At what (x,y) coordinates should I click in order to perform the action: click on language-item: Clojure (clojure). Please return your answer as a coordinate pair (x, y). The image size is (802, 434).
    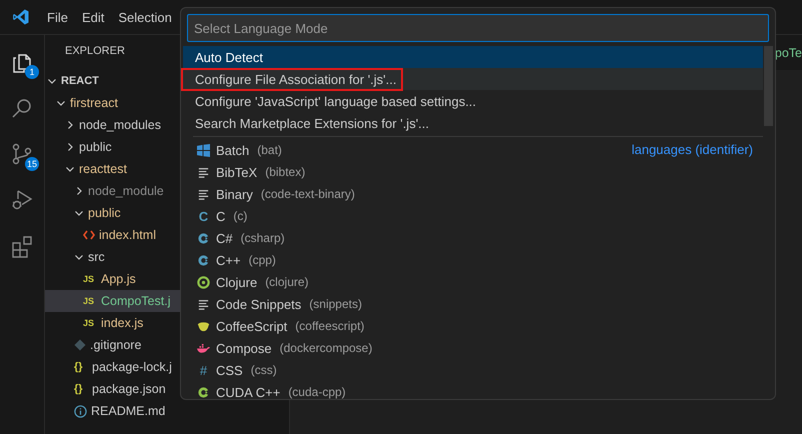
    Looking at the image, I should click on (478, 282).